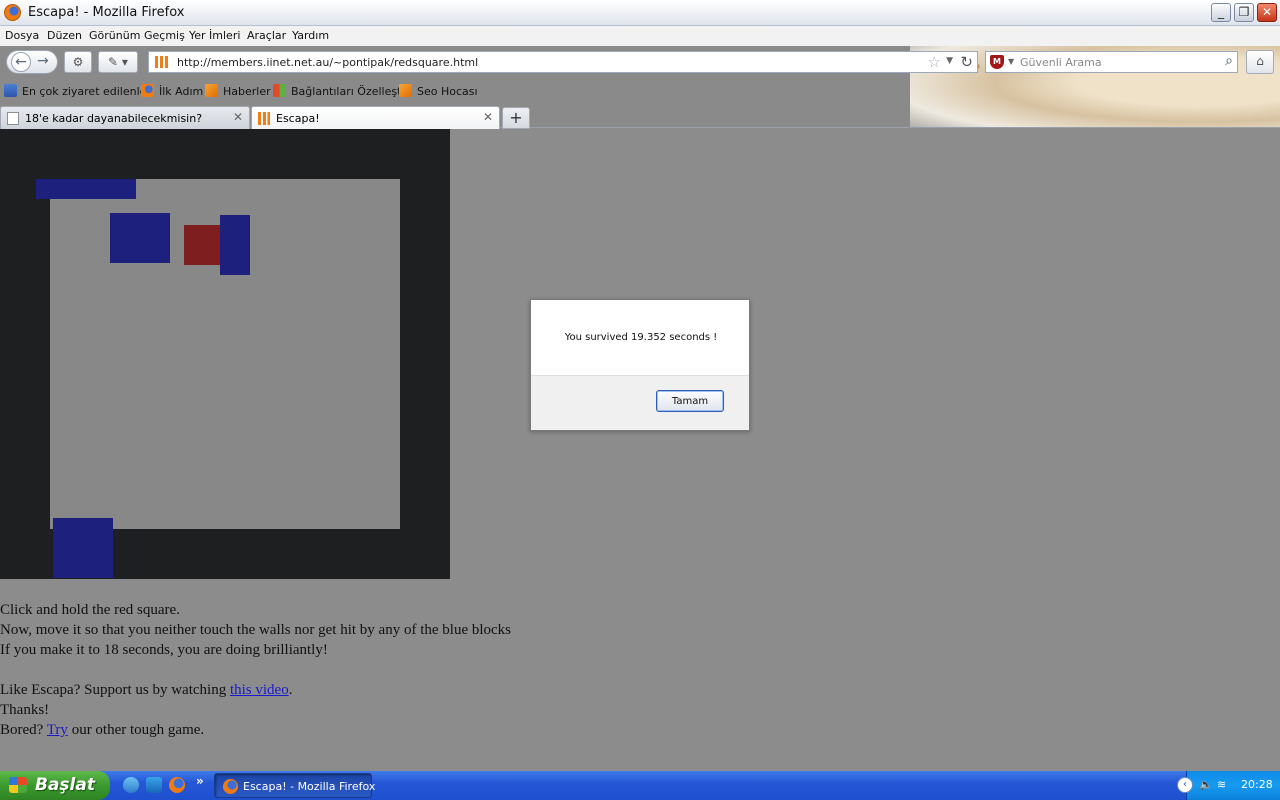 This screenshot has width=1280, height=800. Describe the element at coordinates (259, 690) in the screenshot. I see `this-video-link: this video` at that location.